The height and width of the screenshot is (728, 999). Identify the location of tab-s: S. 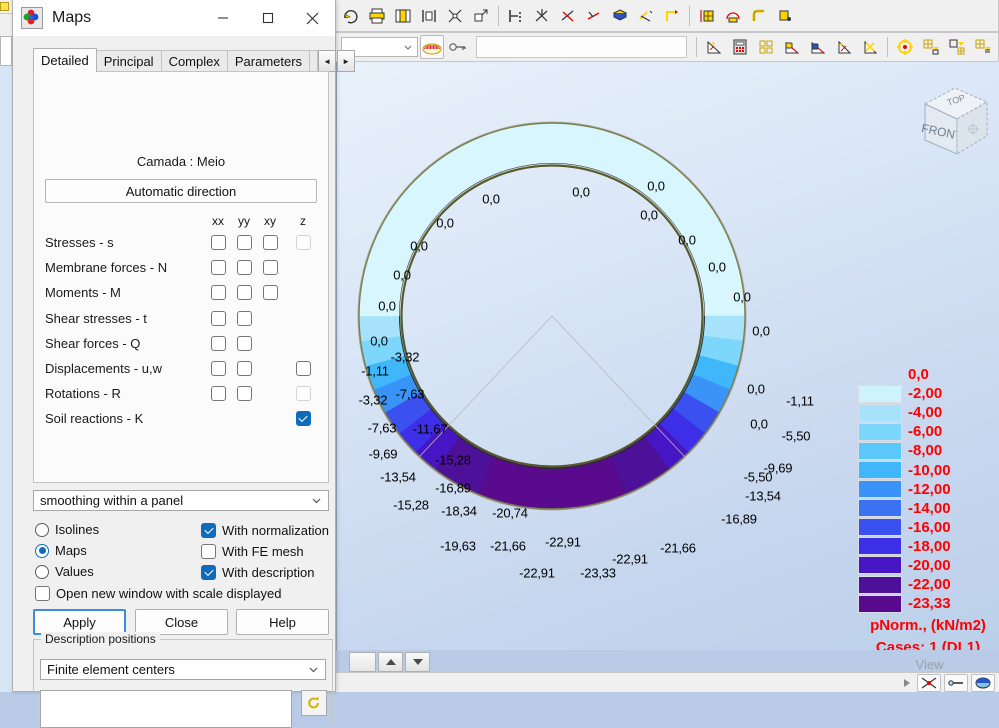
(314, 61).